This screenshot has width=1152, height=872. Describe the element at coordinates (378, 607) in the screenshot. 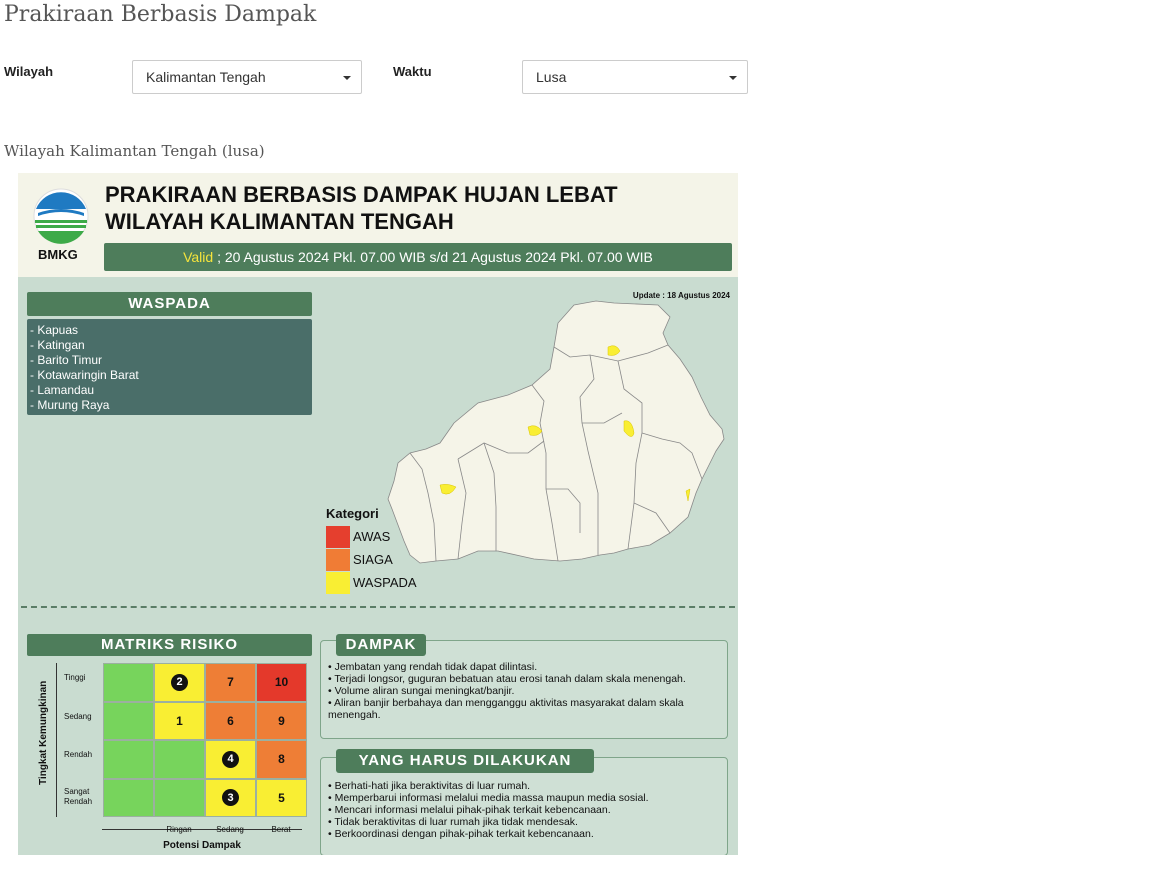

I see `section-divider` at that location.